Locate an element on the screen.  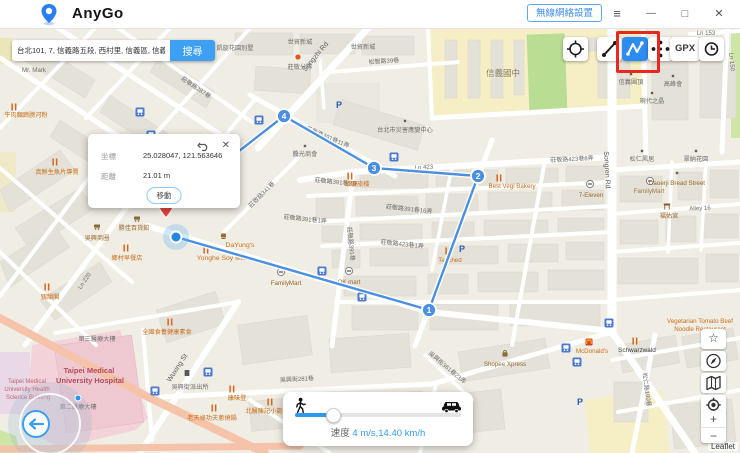
waypoint-number: 3 is located at coordinates (374, 168).